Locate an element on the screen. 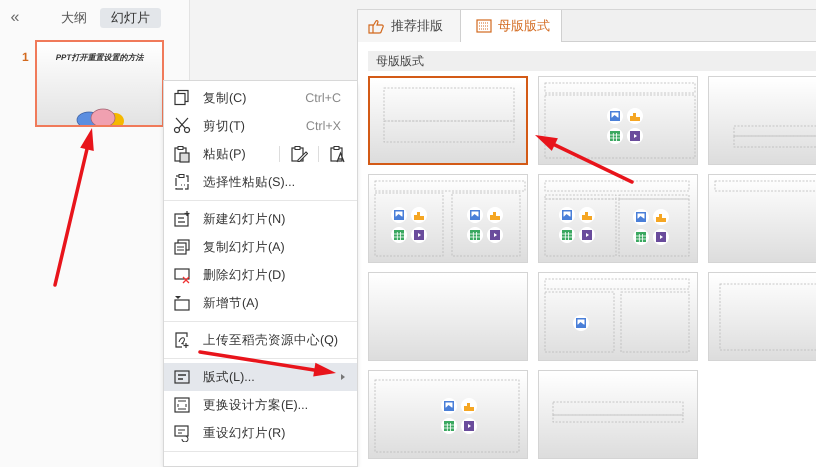 The image size is (816, 467). cloud-drawing is located at coordinates (101, 116).